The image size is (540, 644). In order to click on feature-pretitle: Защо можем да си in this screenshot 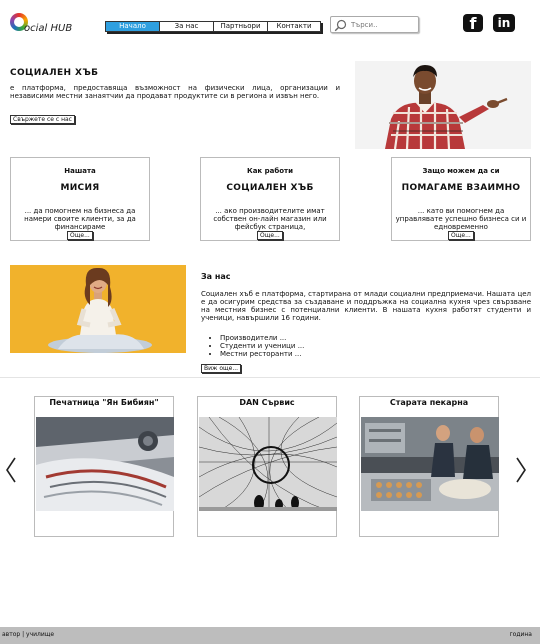, I will do `click(461, 171)`.